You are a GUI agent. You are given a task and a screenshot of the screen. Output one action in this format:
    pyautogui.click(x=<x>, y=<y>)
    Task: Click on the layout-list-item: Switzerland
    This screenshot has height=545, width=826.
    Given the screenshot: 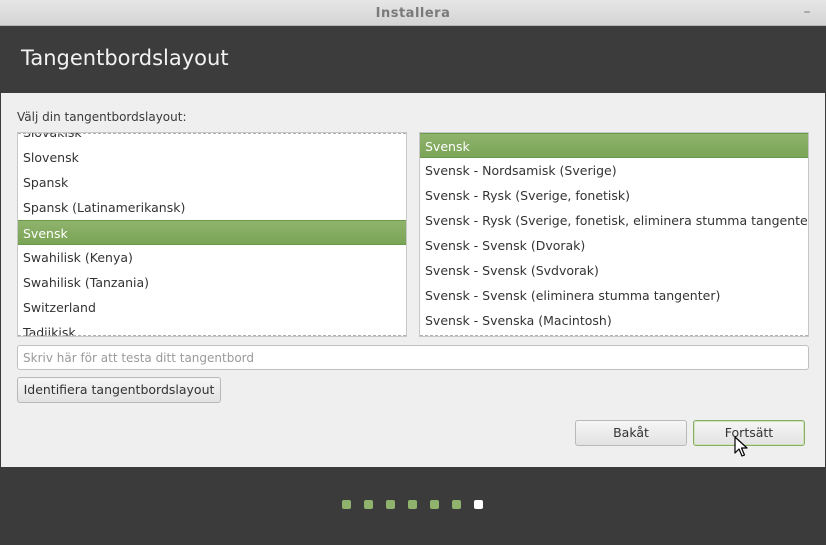 What is the action you would take?
    pyautogui.click(x=212, y=307)
    